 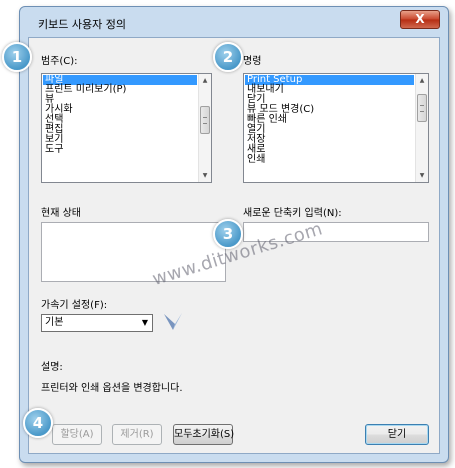 What do you see at coordinates (203, 434) in the screenshot?
I see `reset-all-button: 모두초기화(S)` at bounding box center [203, 434].